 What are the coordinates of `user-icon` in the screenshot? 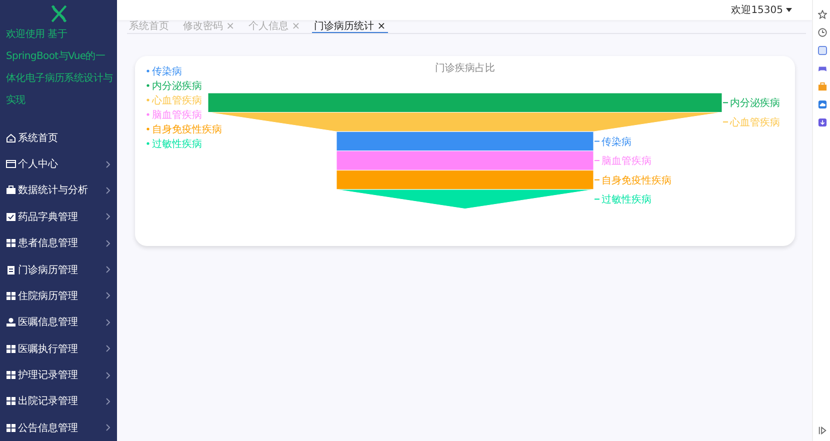 It's located at (11, 322).